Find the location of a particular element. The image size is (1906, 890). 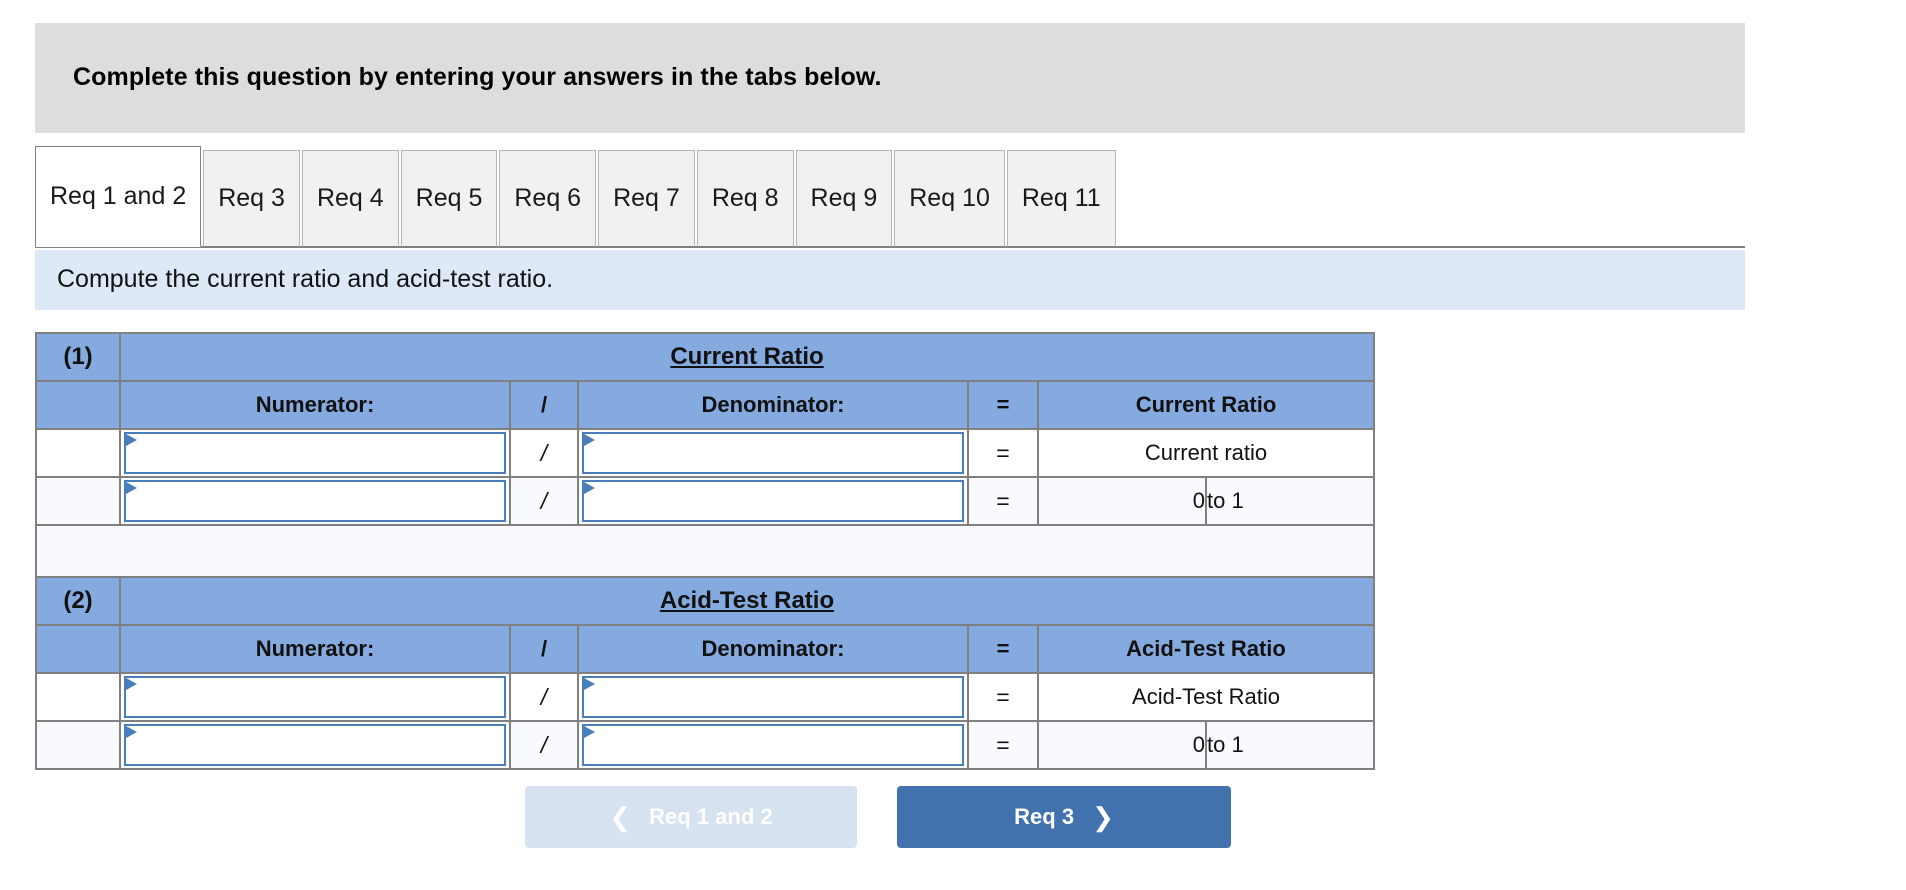

block-index-text: (1) is located at coordinates (78, 356).